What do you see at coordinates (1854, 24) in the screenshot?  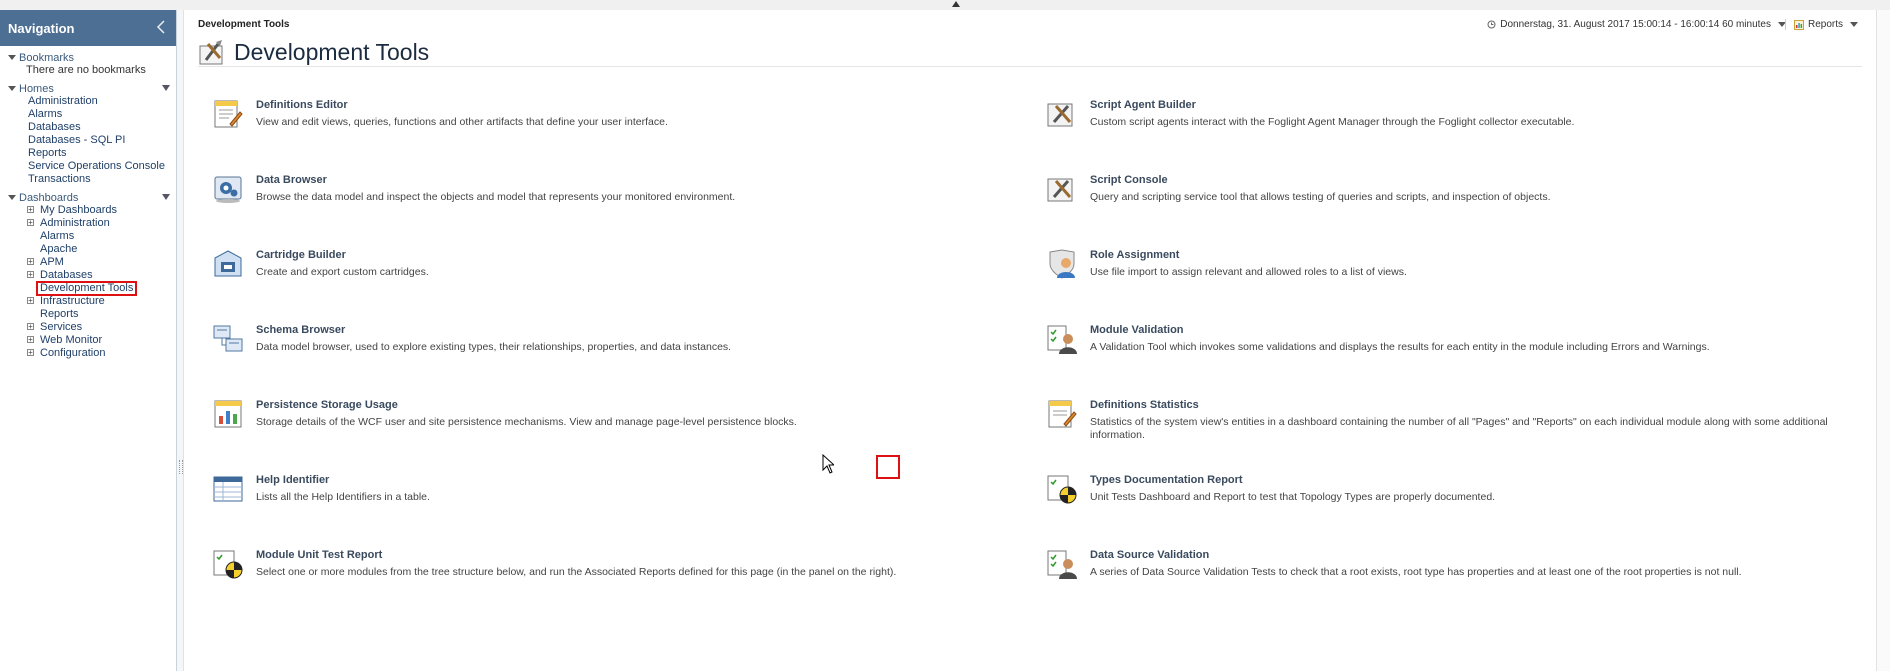 I see `chevron-down-icon` at bounding box center [1854, 24].